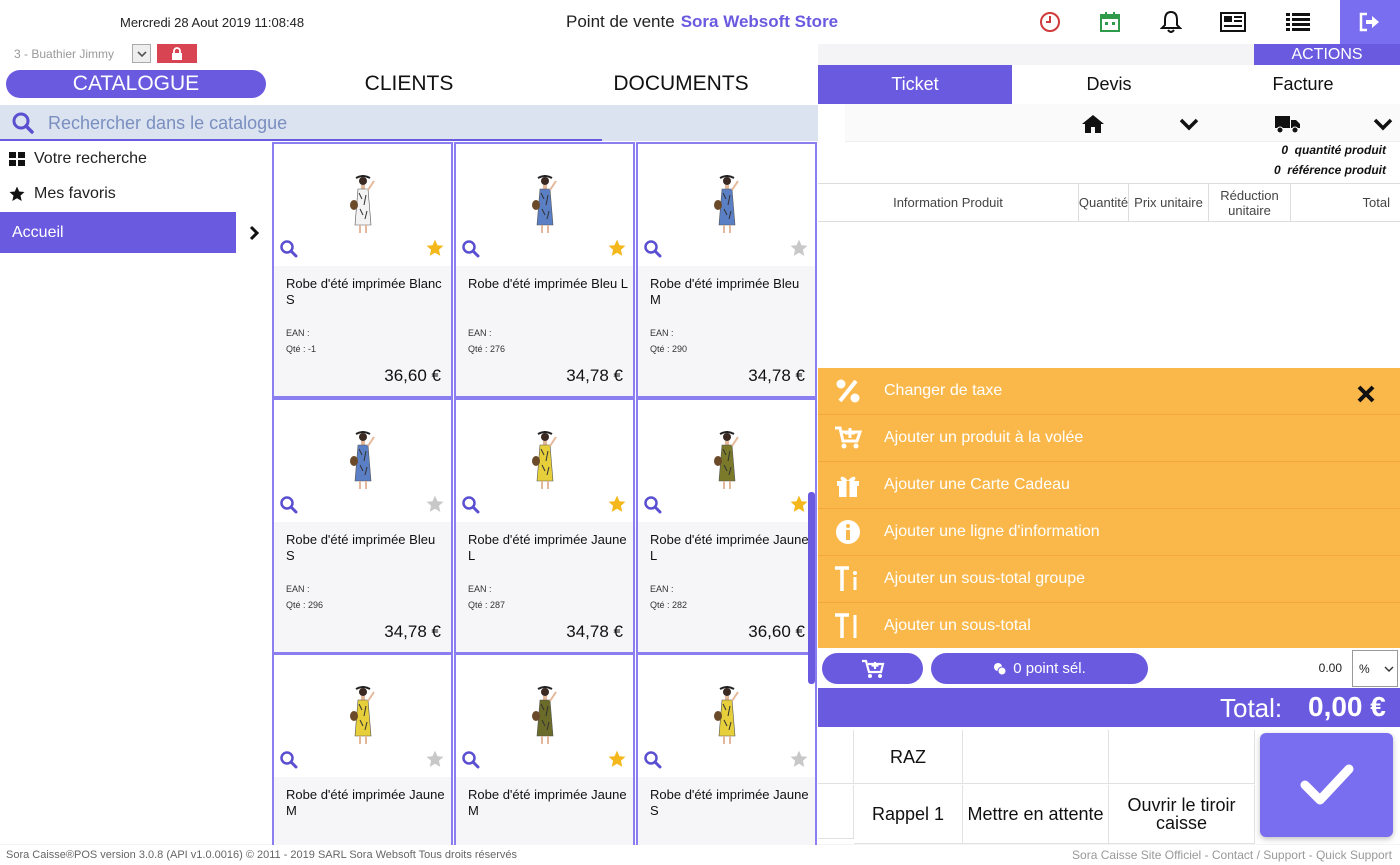  Describe the element at coordinates (1327, 54) in the screenshot. I see `actions-button: ACTIONS` at that location.